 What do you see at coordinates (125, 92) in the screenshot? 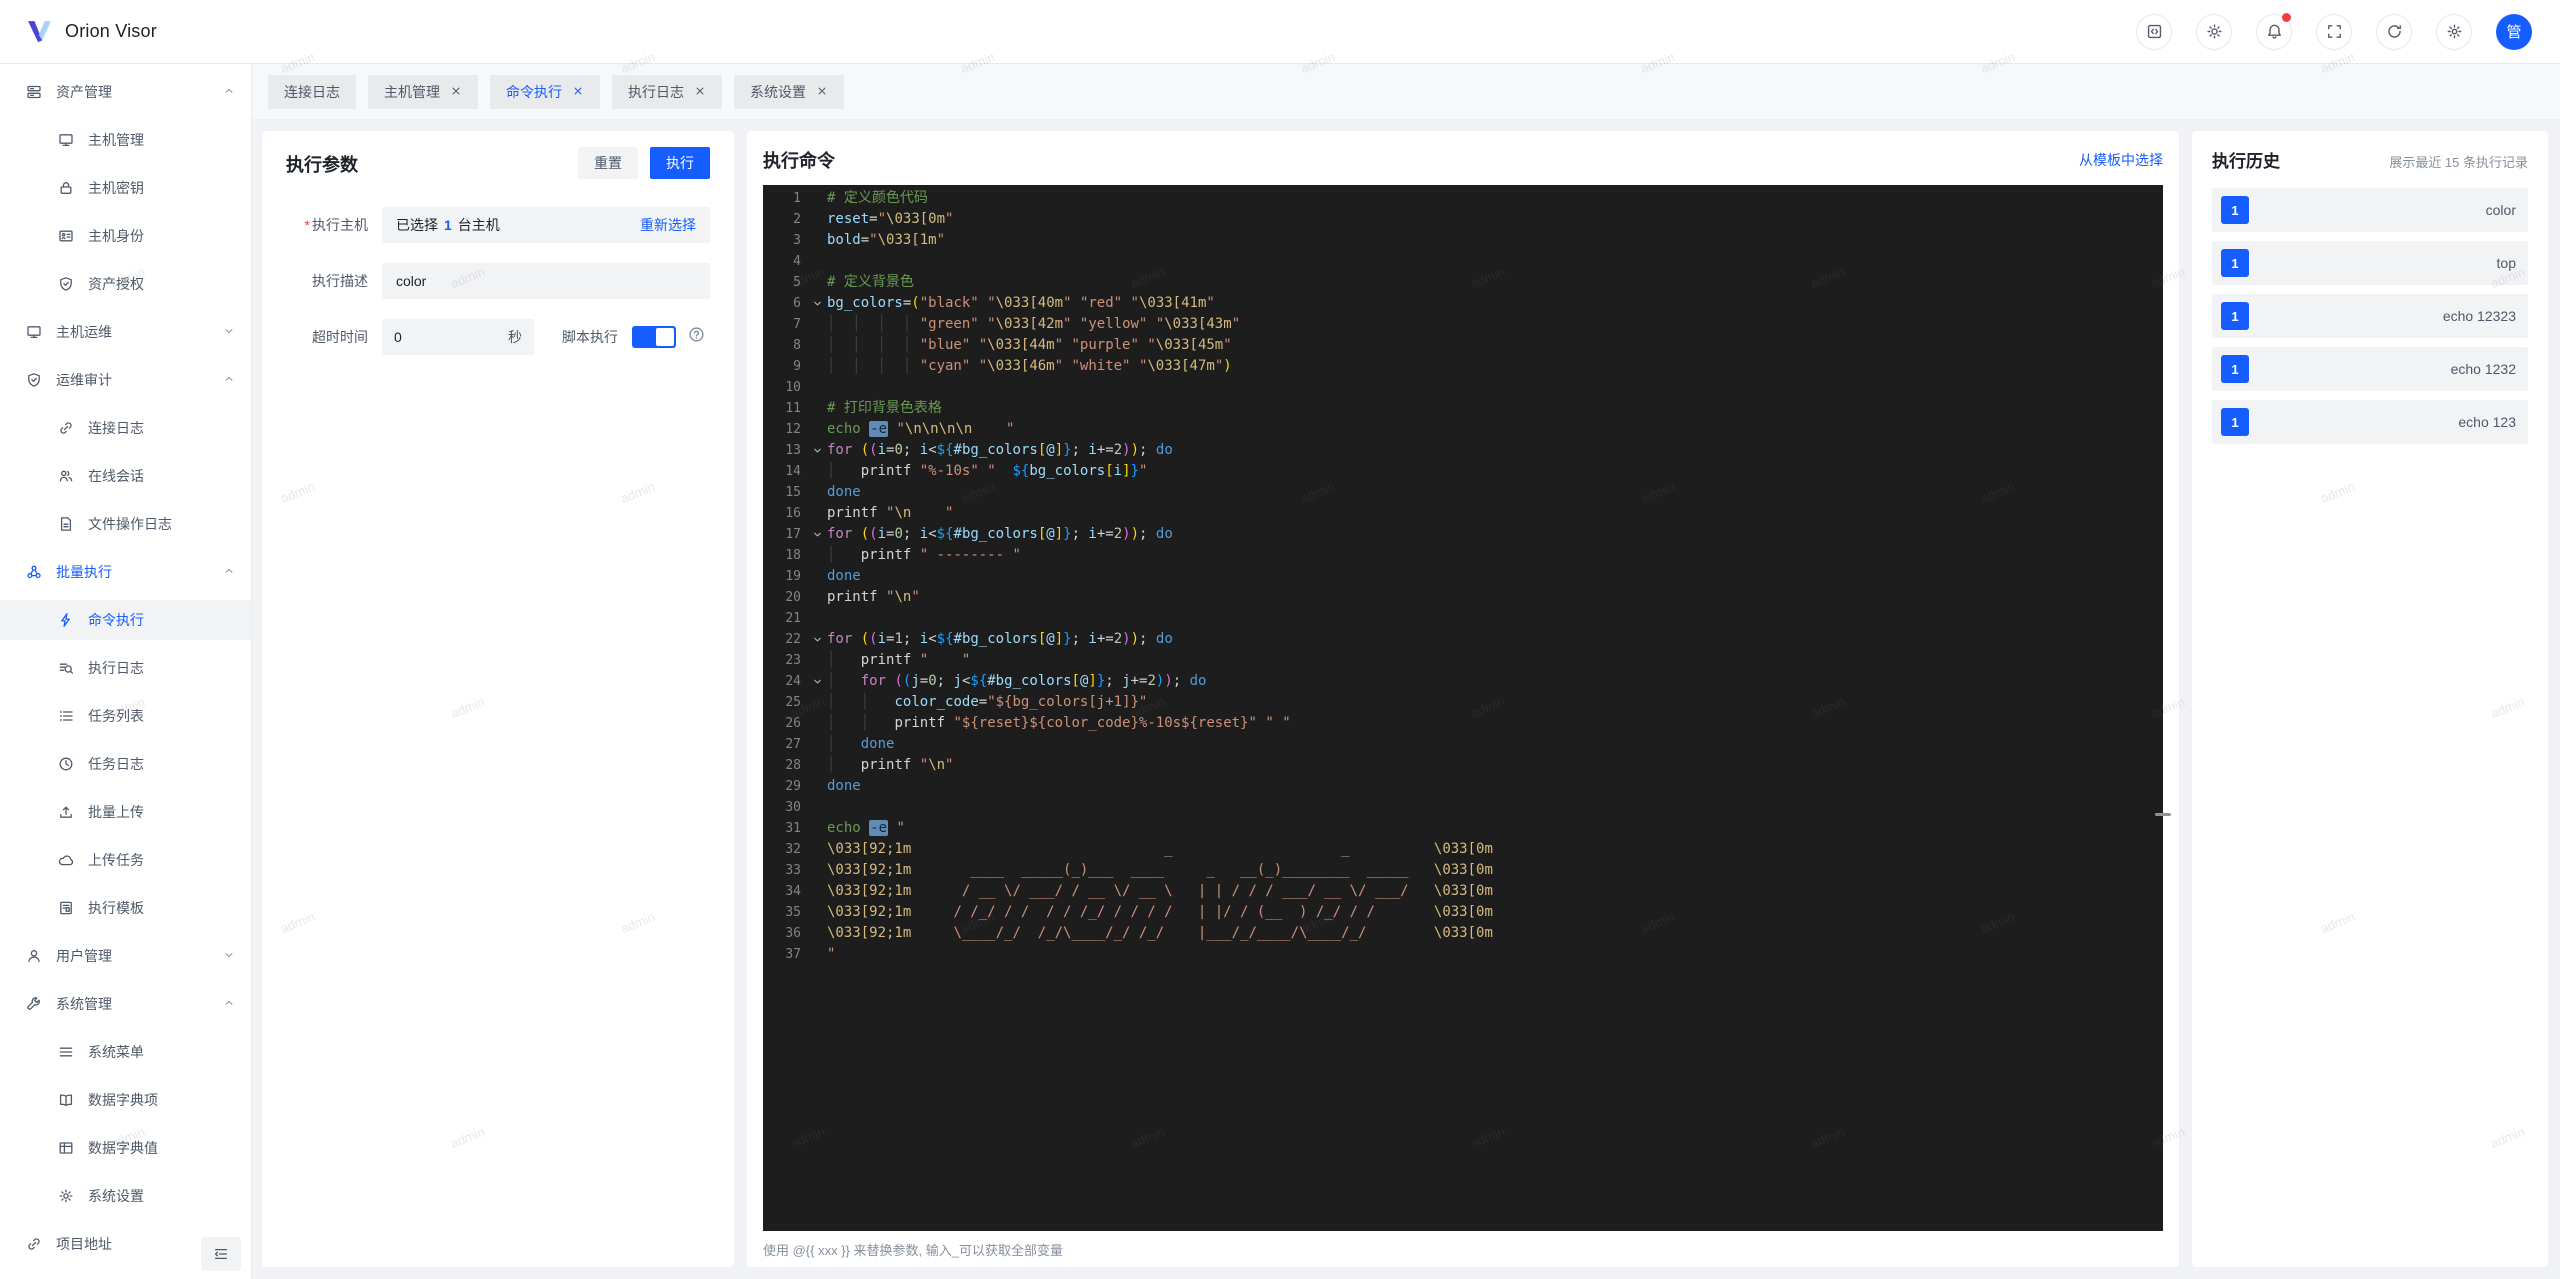
I see `sidebar-item-0: 资产管理` at bounding box center [125, 92].